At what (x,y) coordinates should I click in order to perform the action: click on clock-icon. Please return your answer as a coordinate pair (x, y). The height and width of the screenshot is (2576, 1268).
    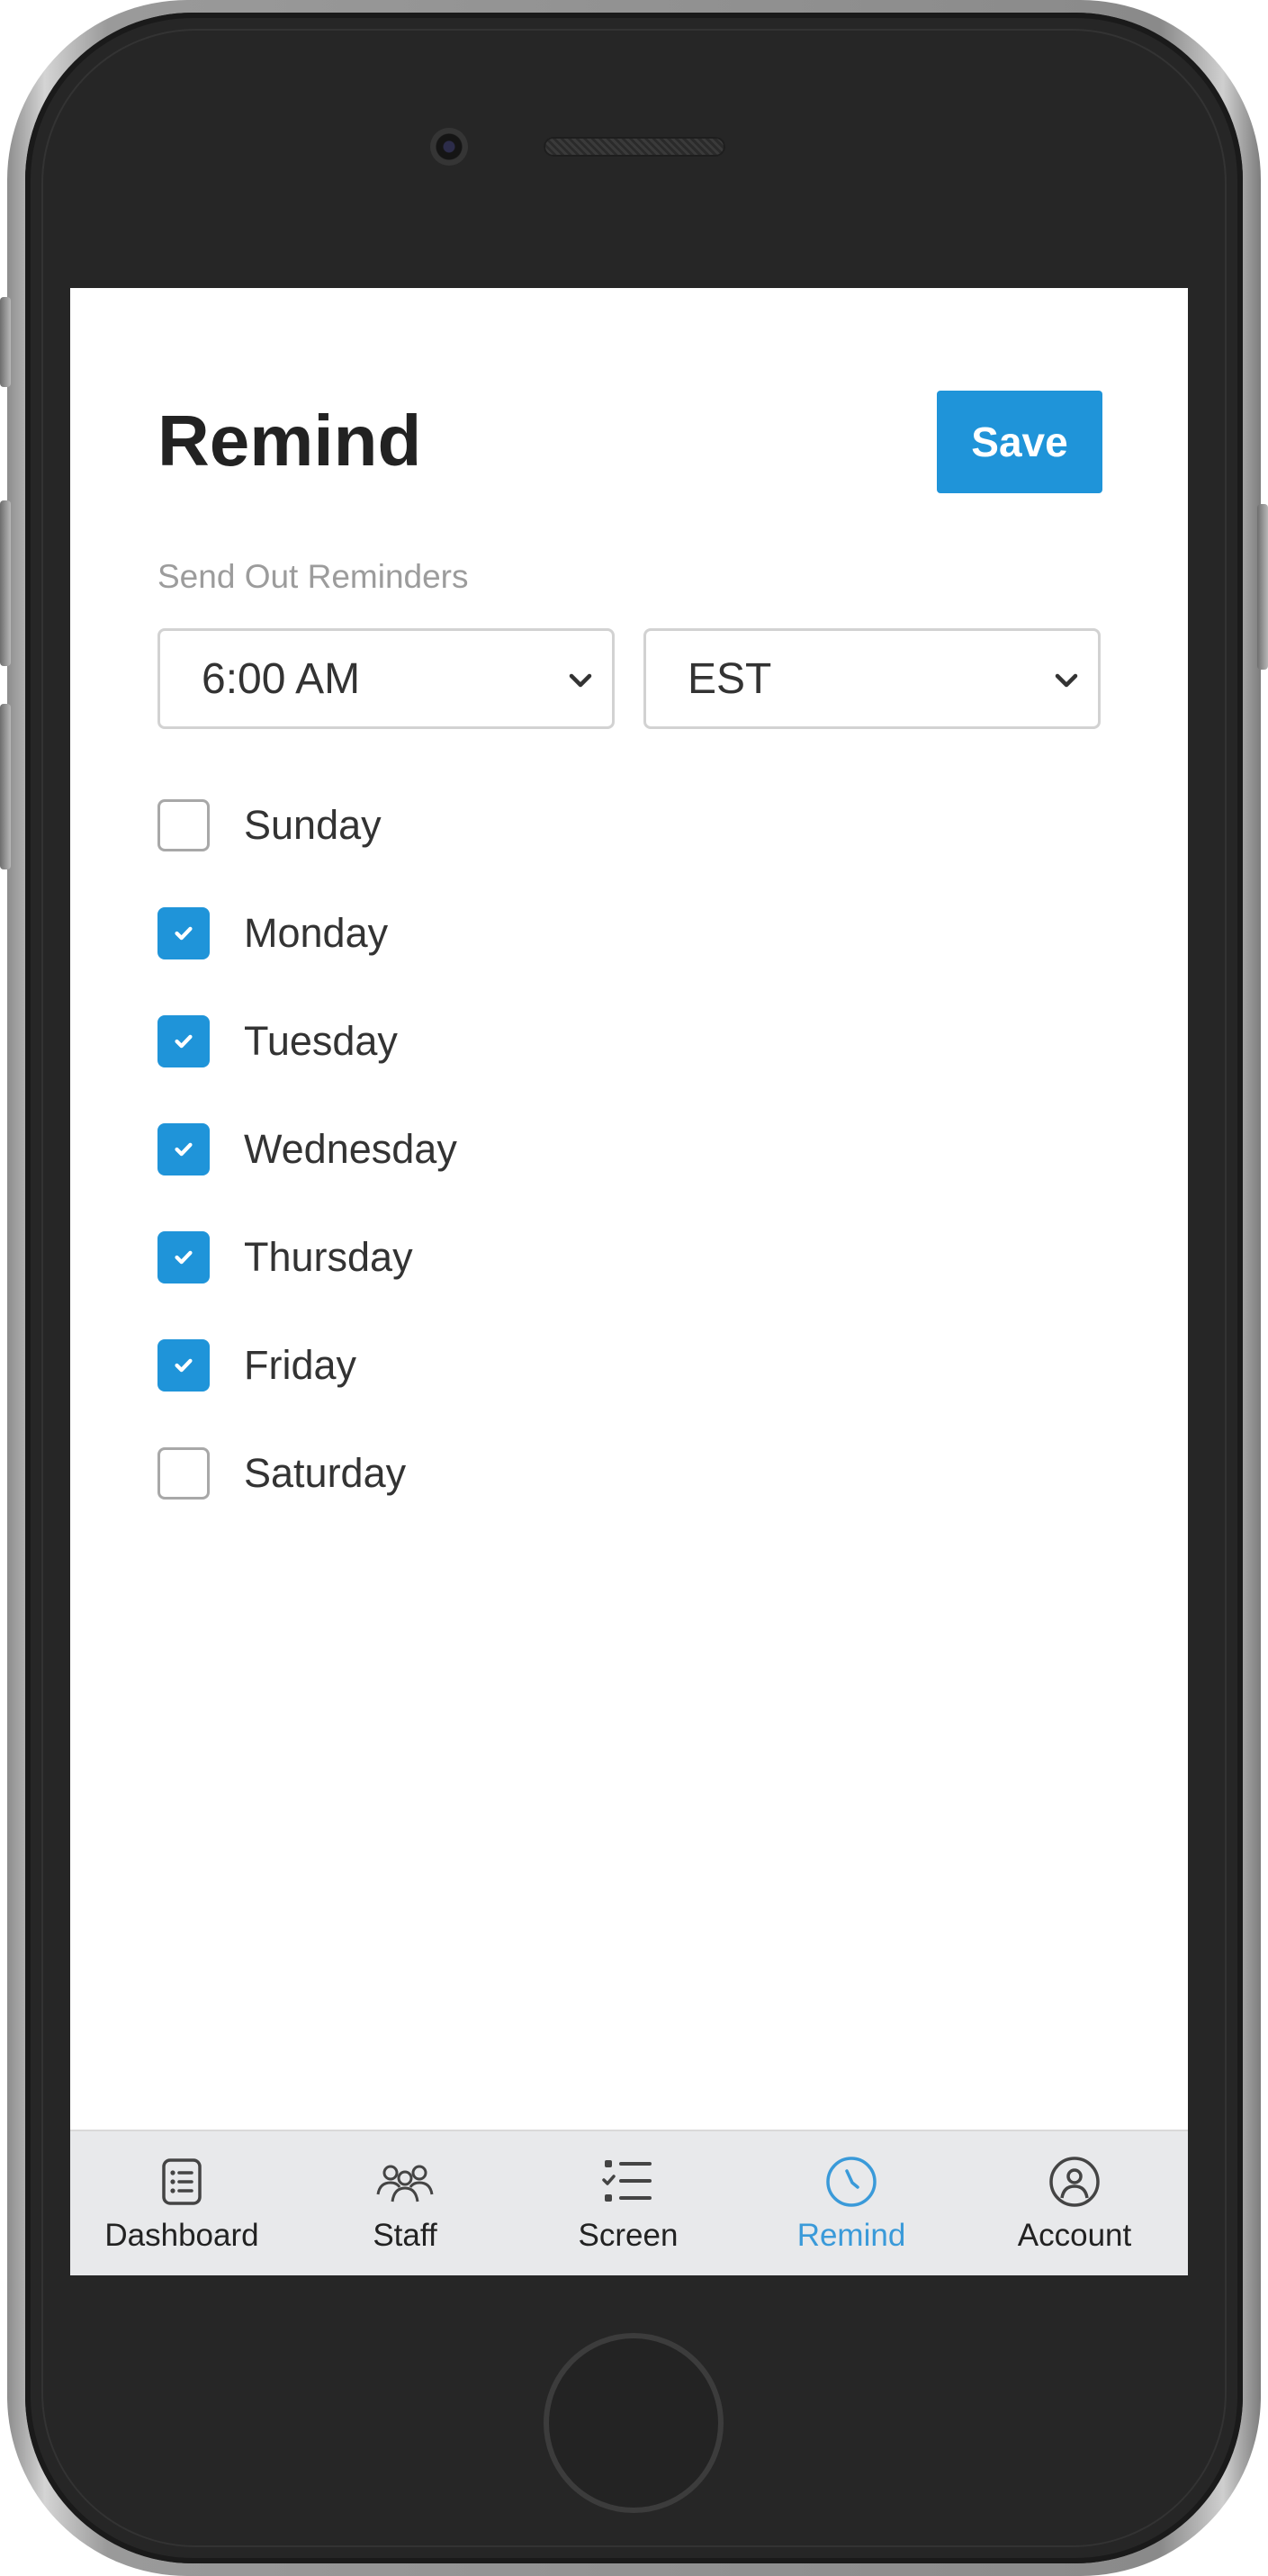
    Looking at the image, I should click on (851, 2182).